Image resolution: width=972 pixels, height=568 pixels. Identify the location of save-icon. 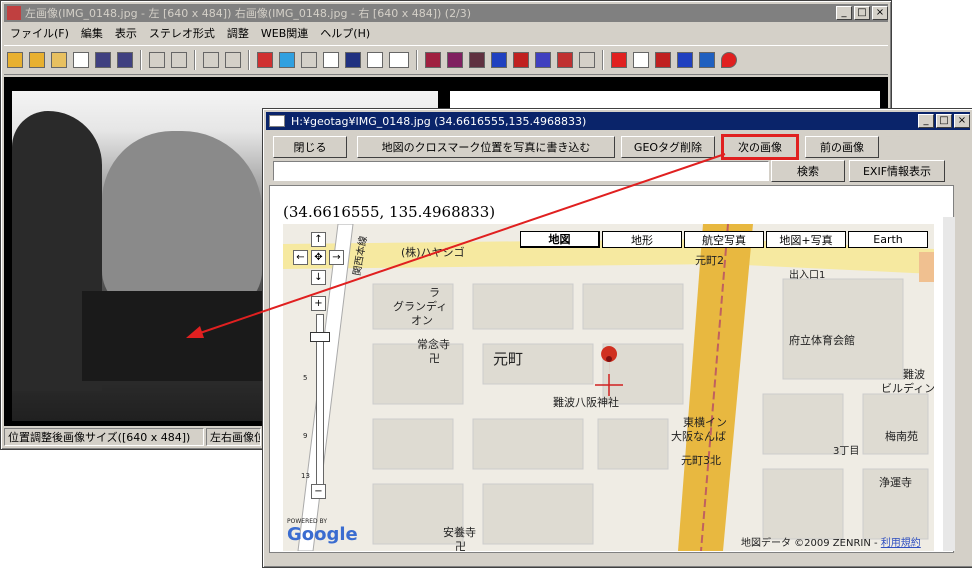
(103, 60).